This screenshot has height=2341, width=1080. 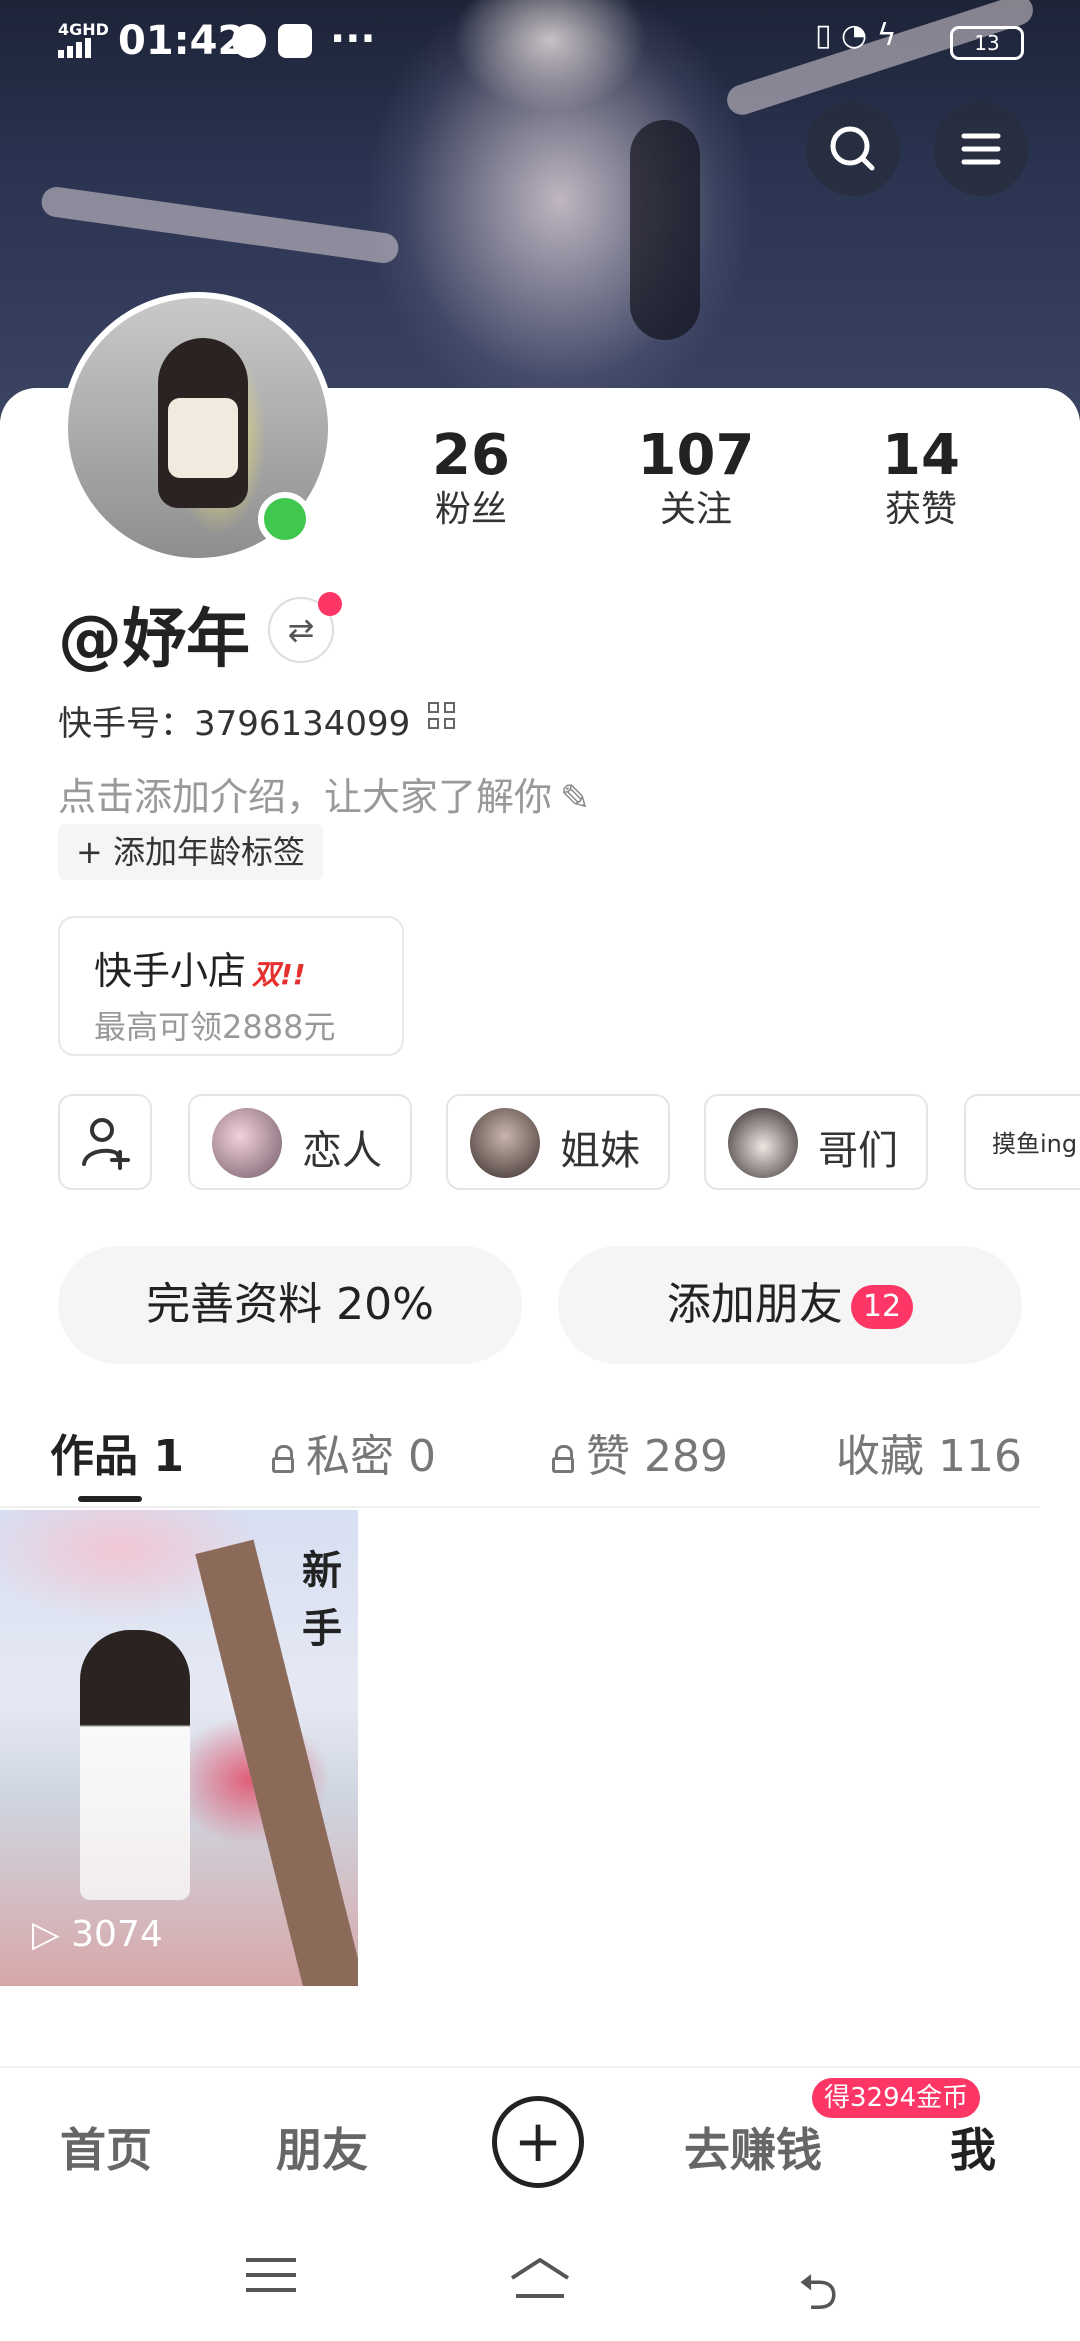 I want to click on tab-likes: 赞 289, so click(x=640, y=1452).